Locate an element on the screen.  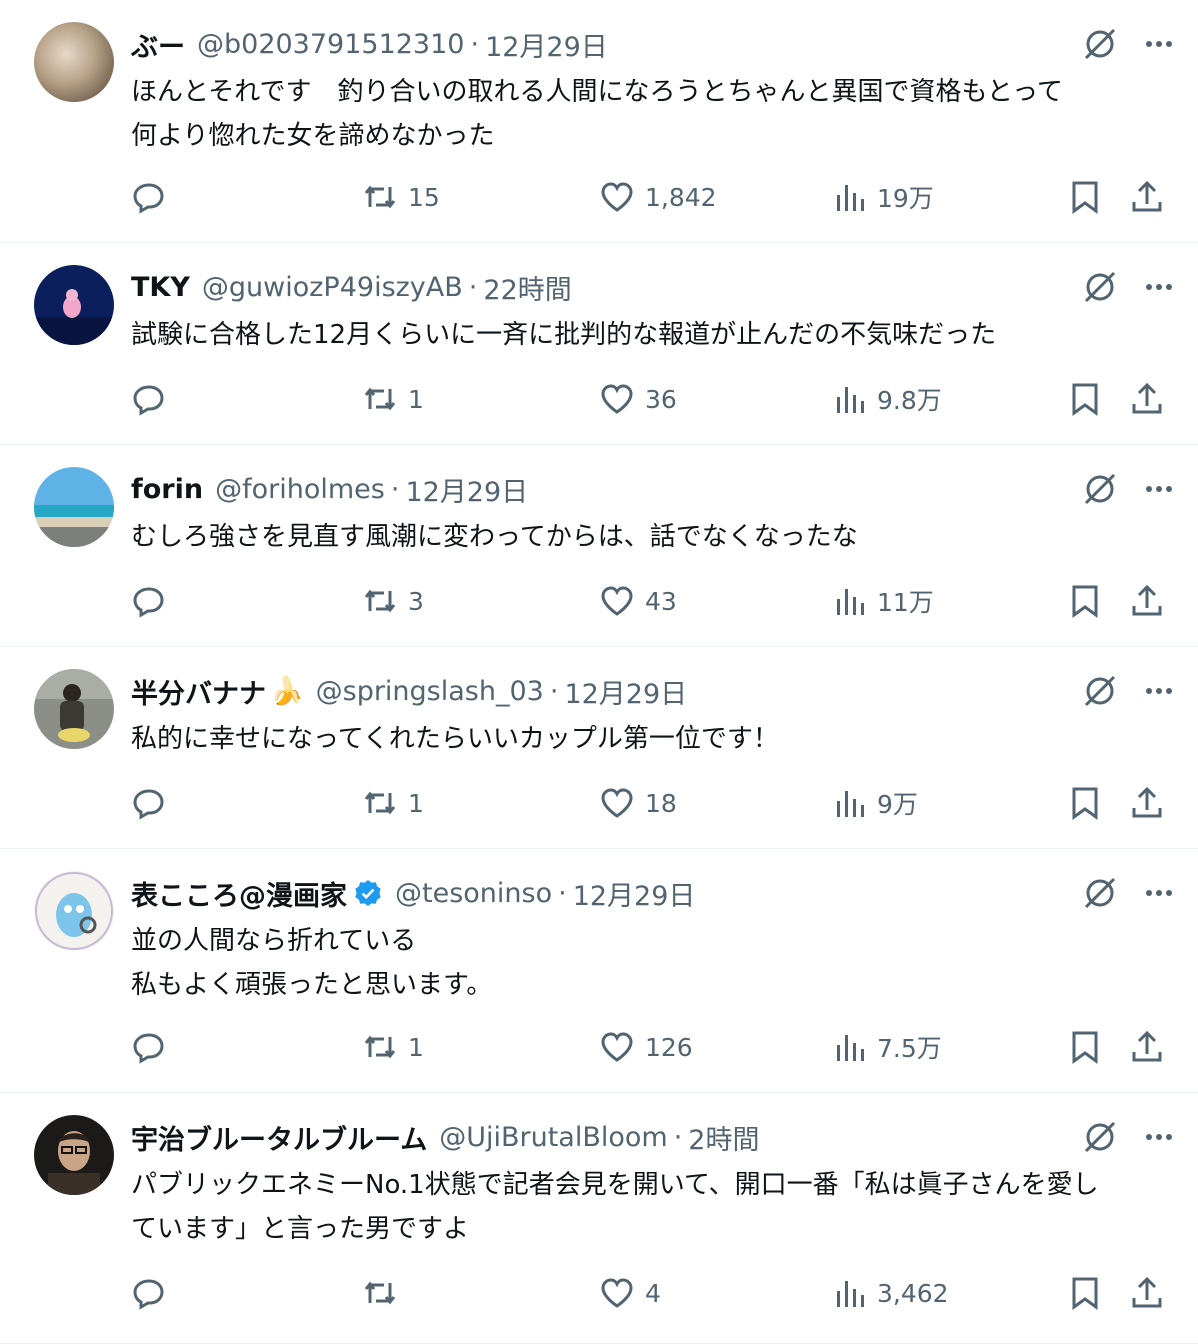
like-button: 126 is located at coordinates (646, 1047).